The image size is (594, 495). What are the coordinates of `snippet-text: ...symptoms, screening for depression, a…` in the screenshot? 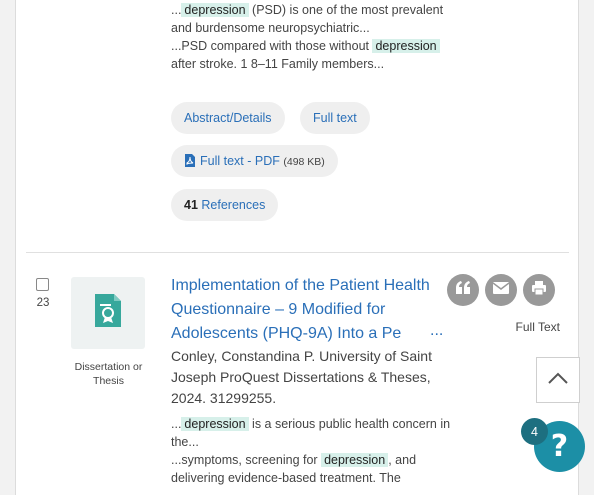 It's located at (311, 469).